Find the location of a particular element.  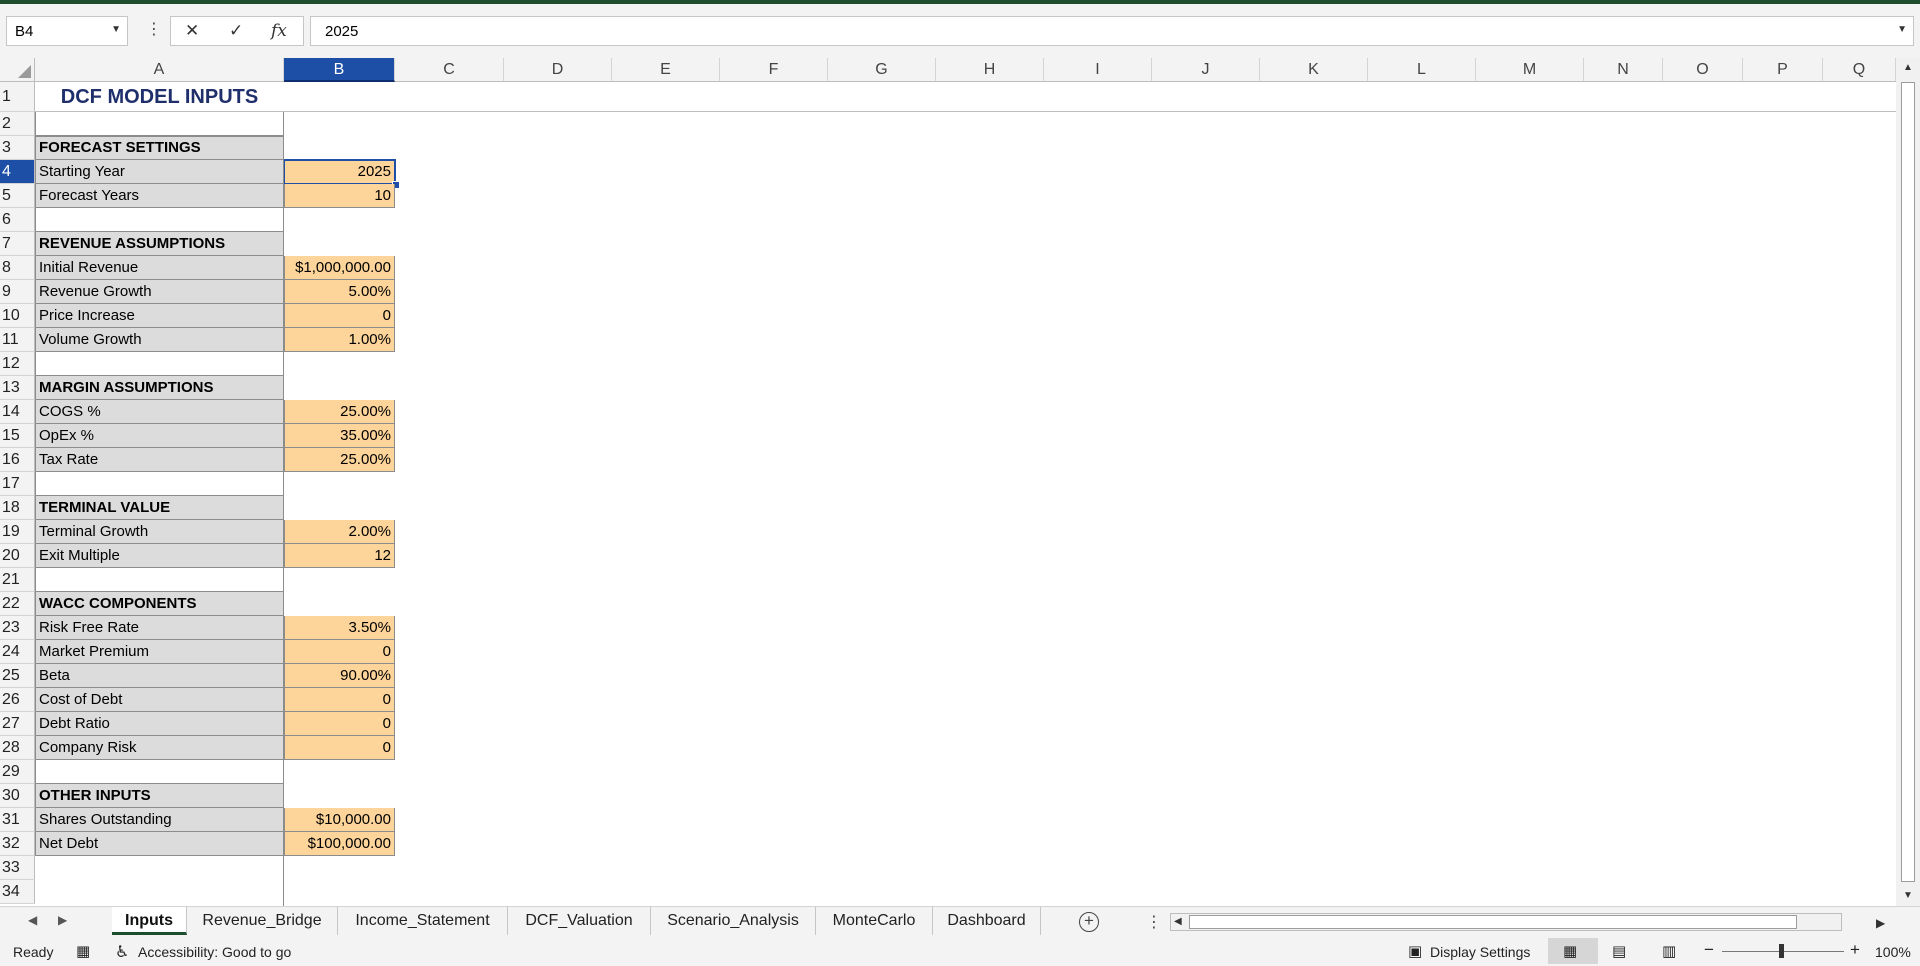

row-header-12: 12 is located at coordinates (17, 364).